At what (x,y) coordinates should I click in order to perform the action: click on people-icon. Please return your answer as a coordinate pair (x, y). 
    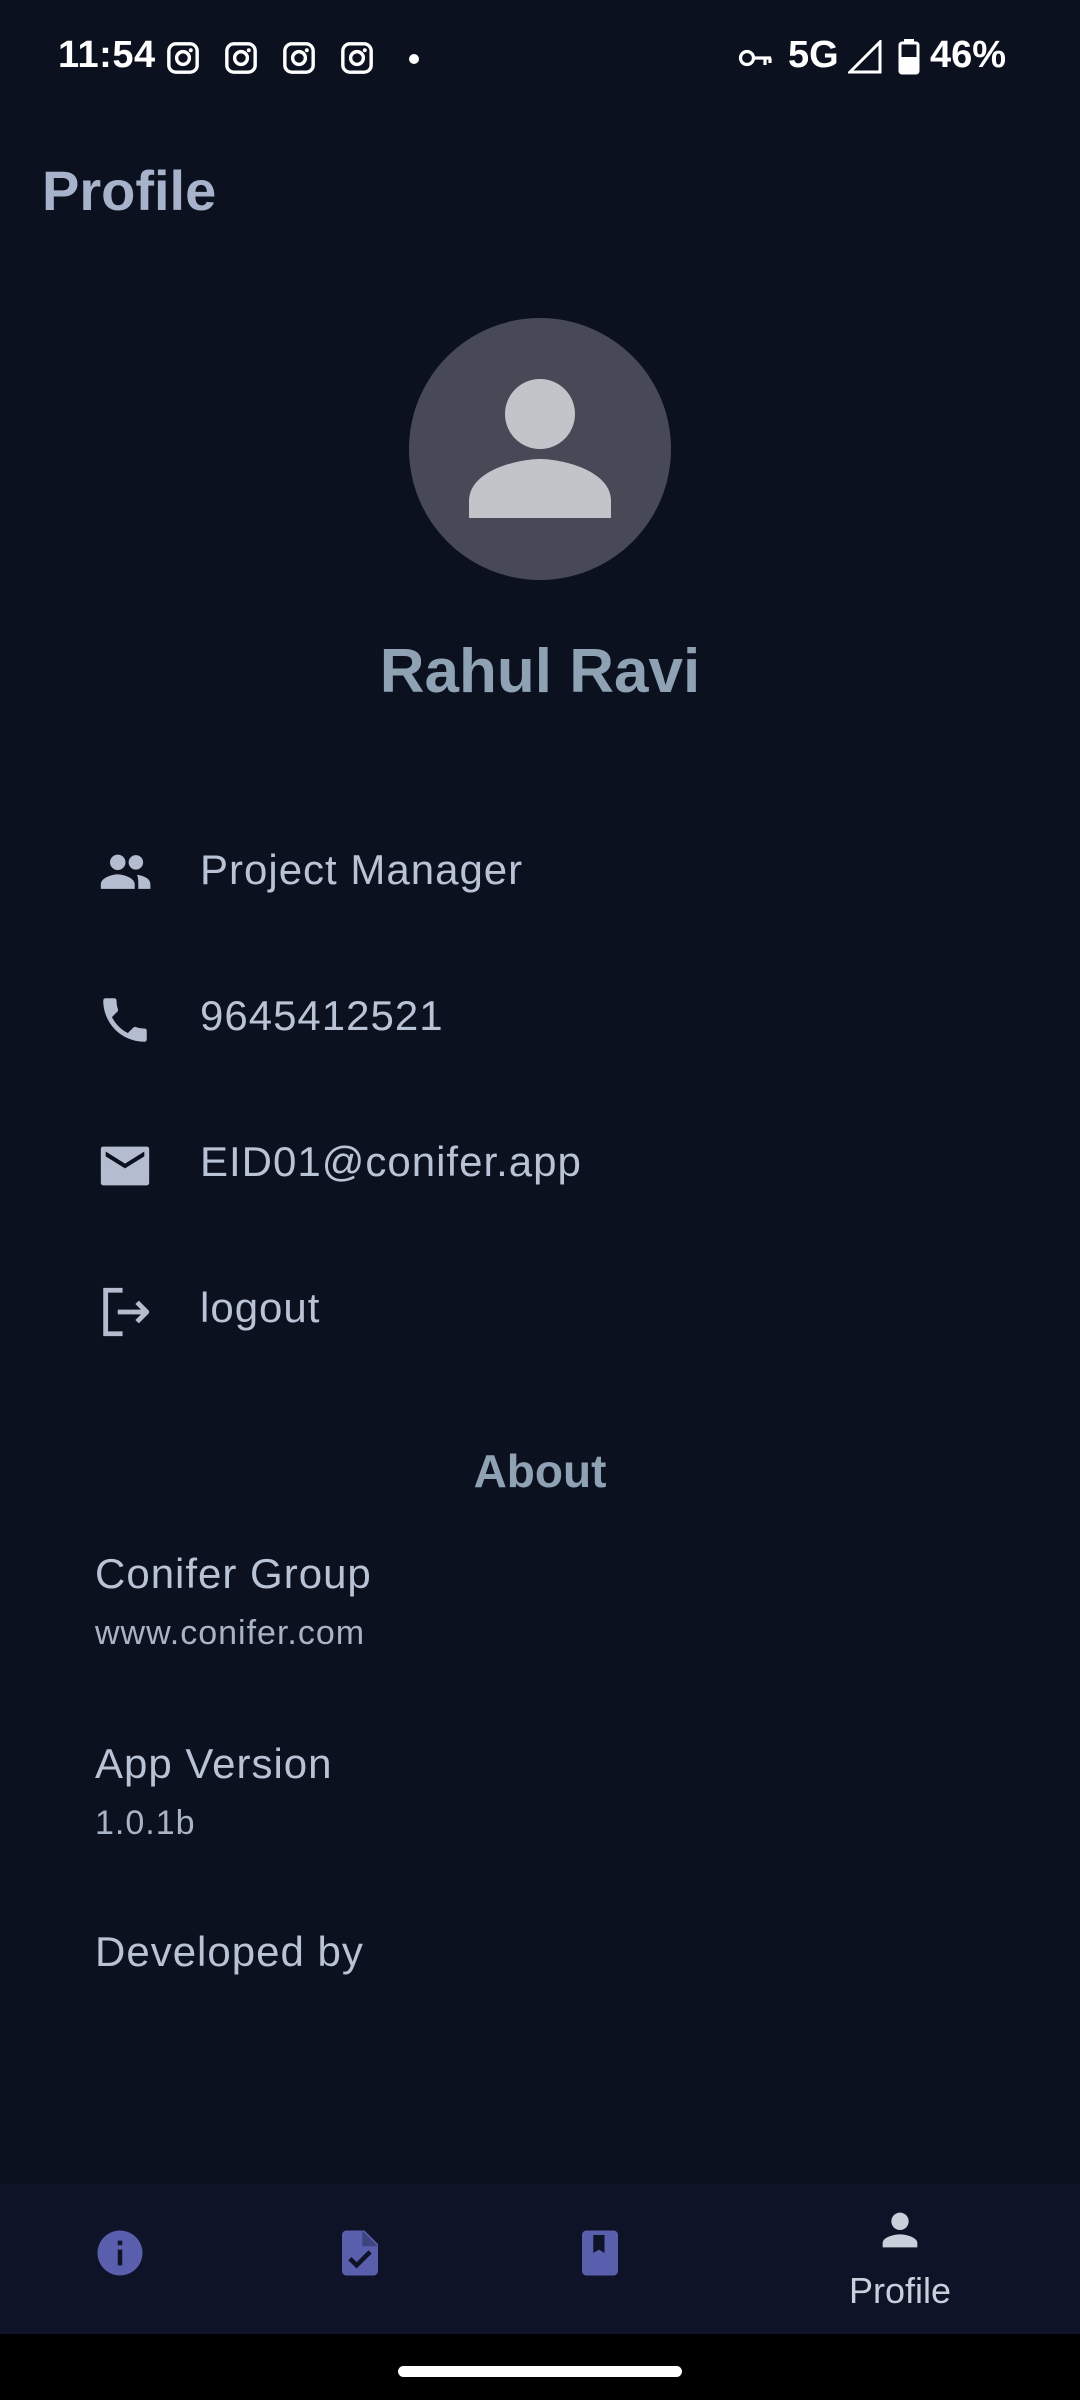
    Looking at the image, I should click on (125, 871).